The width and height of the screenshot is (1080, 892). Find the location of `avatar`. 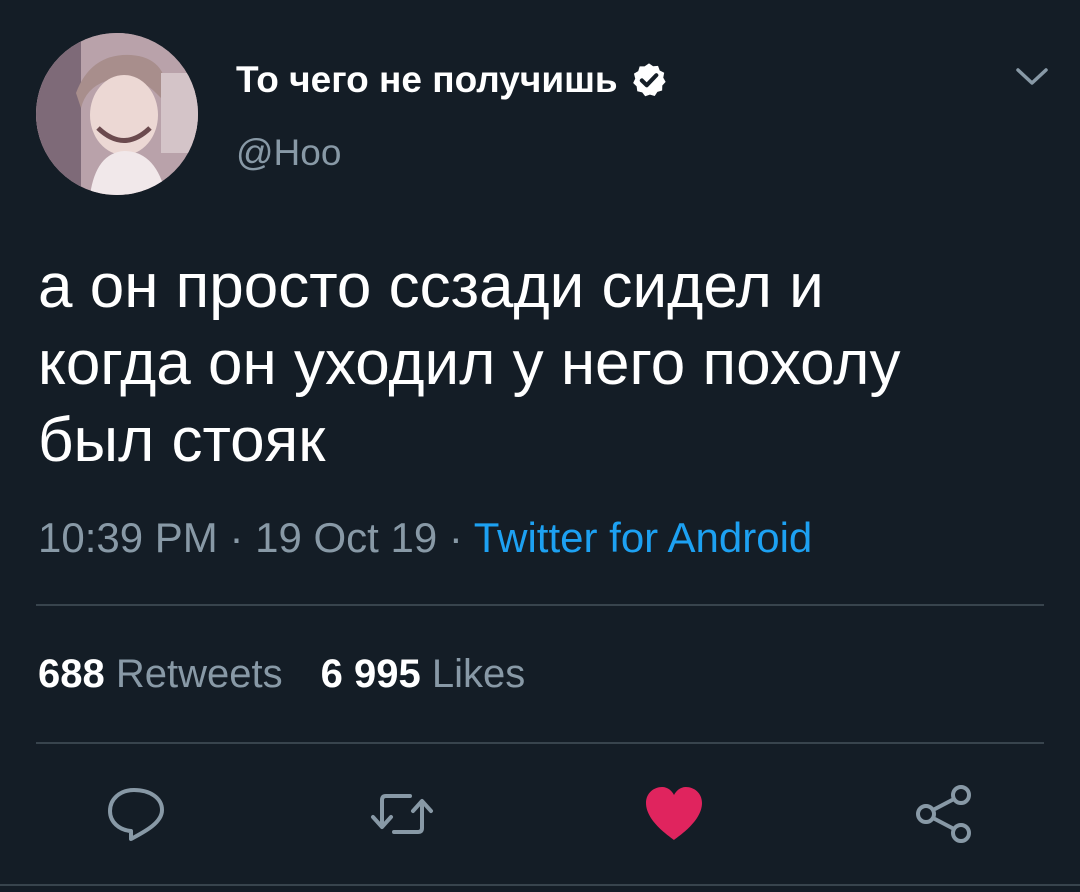

avatar is located at coordinates (117, 114).